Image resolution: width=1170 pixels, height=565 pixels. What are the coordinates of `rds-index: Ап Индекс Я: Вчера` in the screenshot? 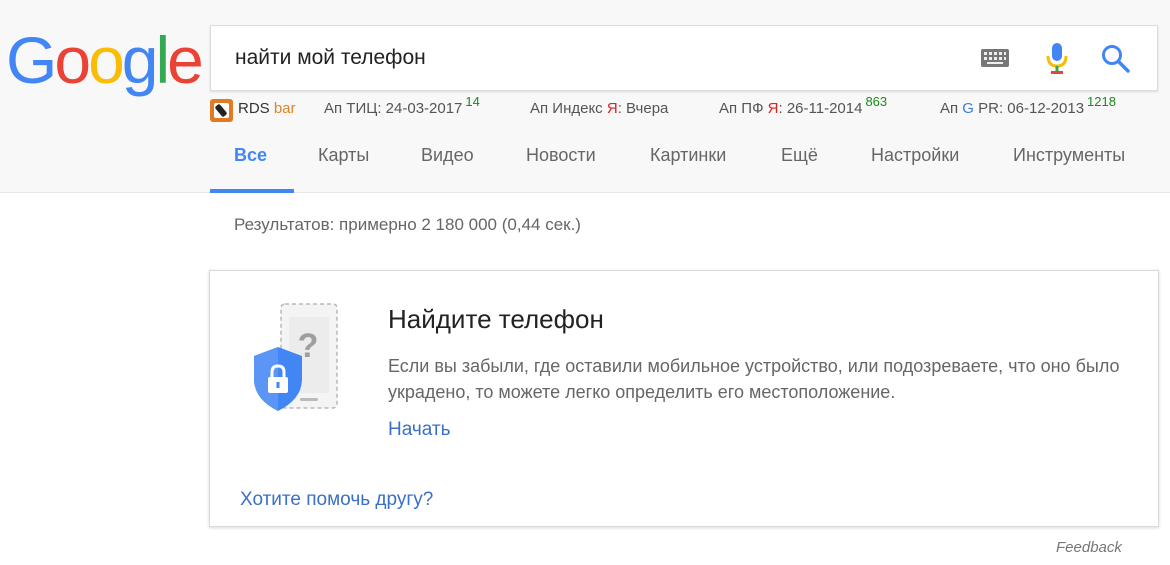 It's located at (599, 112).